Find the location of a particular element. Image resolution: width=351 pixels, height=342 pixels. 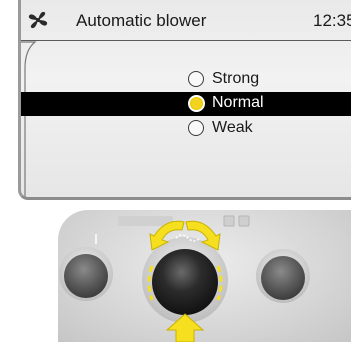

radio-weak is located at coordinates (196, 128).